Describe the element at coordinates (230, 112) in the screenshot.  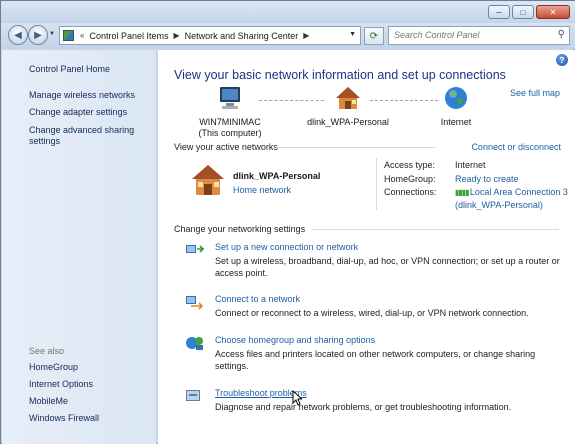
I see `map-node-computer: WIN7MINIMAC (This computer)` at that location.